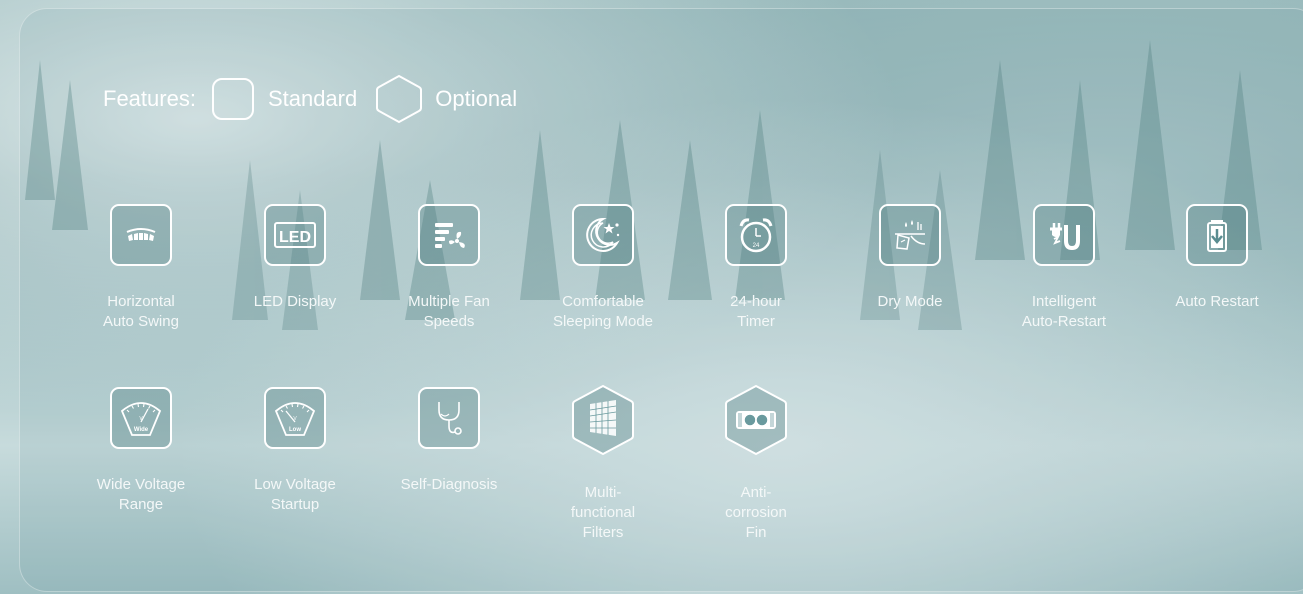 Image resolution: width=1303 pixels, height=594 pixels. What do you see at coordinates (756, 512) in the screenshot?
I see `feature-label: Anti- corrosion Fin` at bounding box center [756, 512].